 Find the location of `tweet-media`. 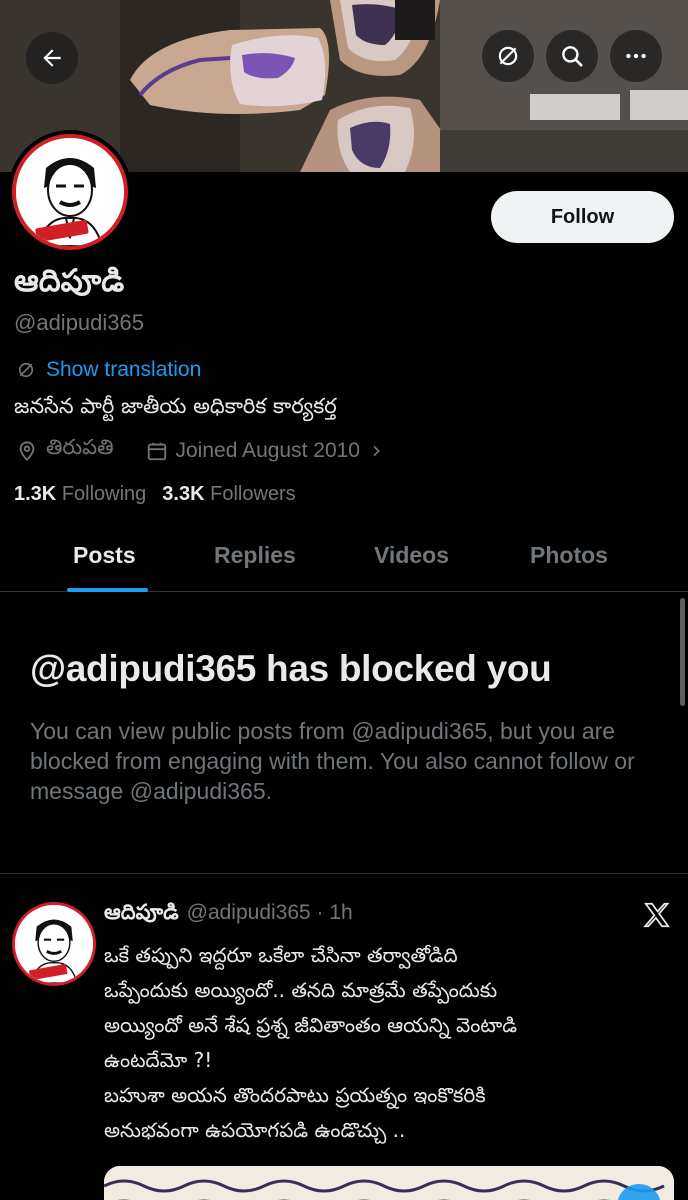

tweet-media is located at coordinates (389, 1183).